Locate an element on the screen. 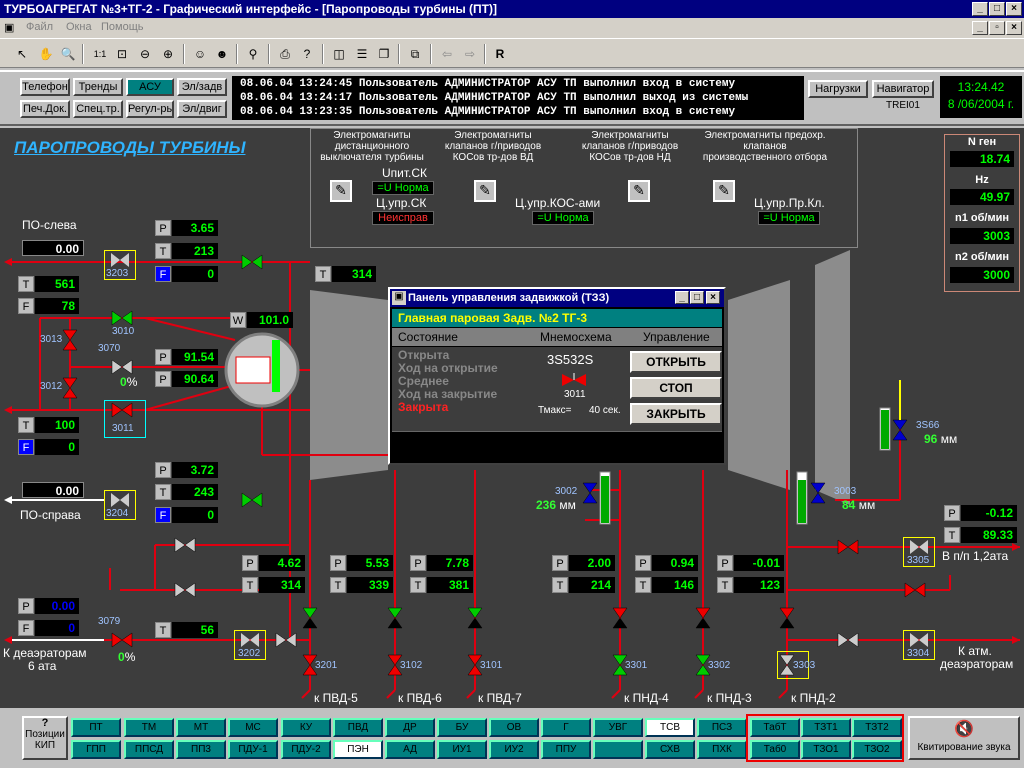 This screenshot has height=768, width=1024. navigator-button: Навигатор is located at coordinates (903, 89).